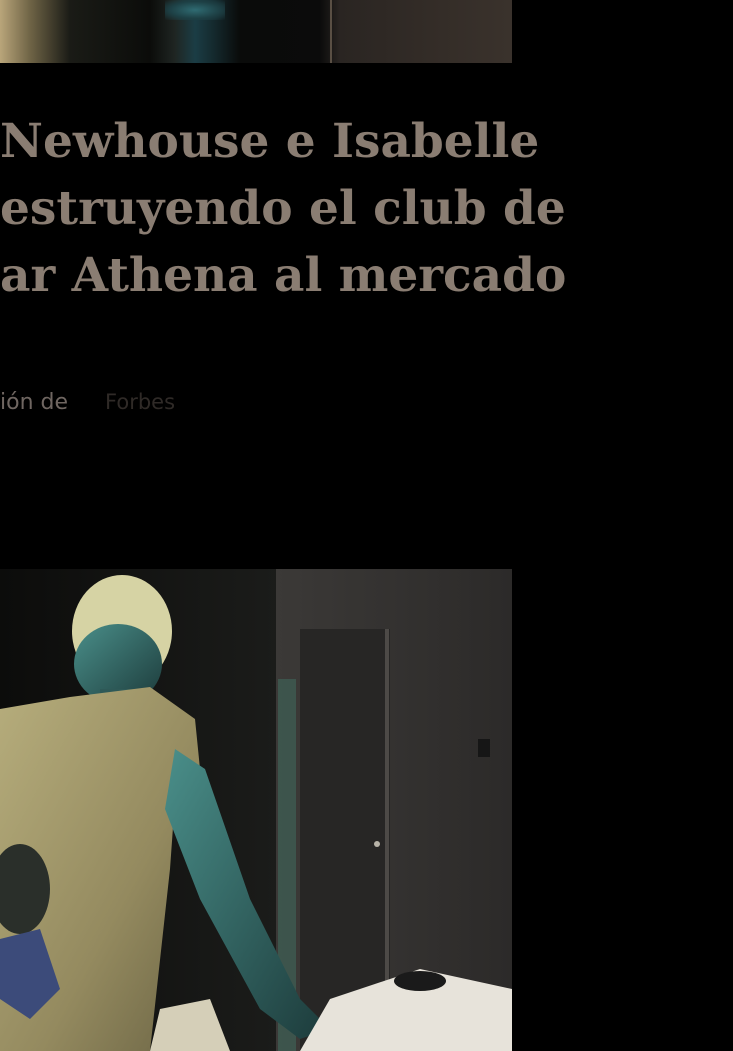 The width and height of the screenshot is (733, 1051). What do you see at coordinates (140, 402) in the screenshot?
I see `byline-source-link: Forbes` at bounding box center [140, 402].